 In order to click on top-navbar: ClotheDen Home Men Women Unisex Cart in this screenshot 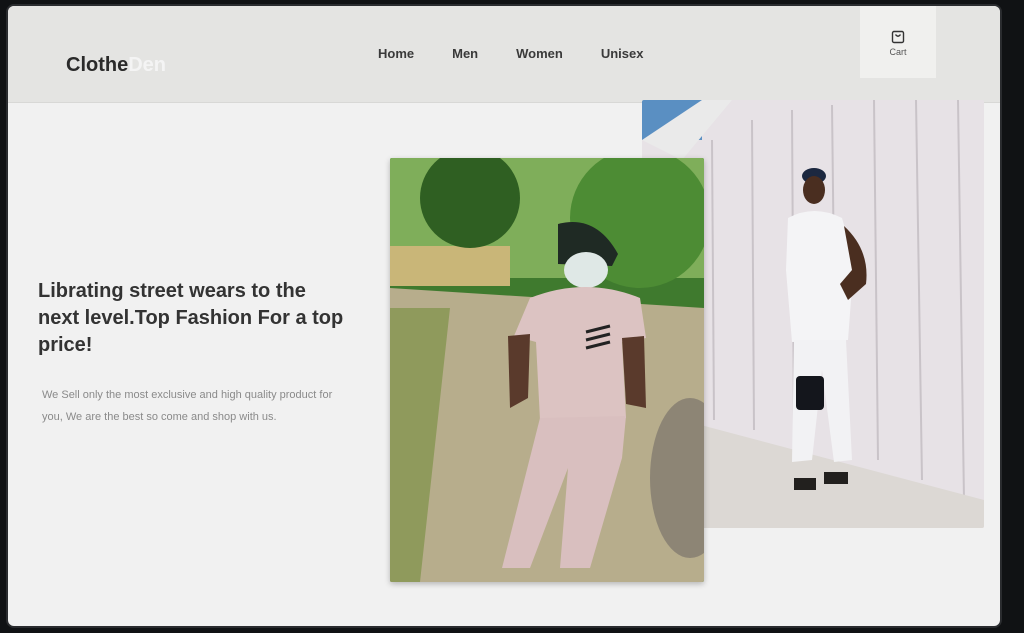, I will do `click(504, 54)`.